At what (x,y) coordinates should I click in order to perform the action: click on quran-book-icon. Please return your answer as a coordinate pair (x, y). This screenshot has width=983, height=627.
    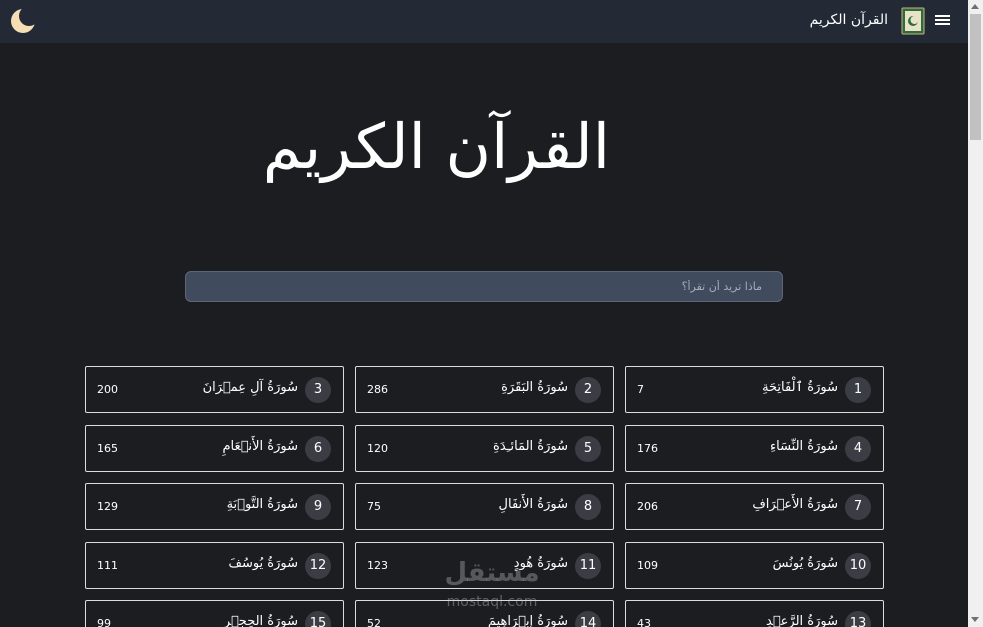
    Looking at the image, I should click on (913, 21).